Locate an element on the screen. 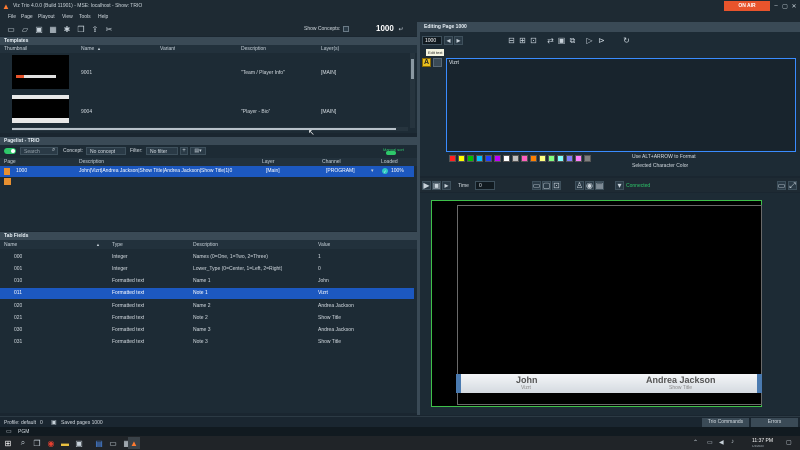 Image resolution: width=800 pixels, height=450 pixels. menu-page: Page is located at coordinates (27, 17).